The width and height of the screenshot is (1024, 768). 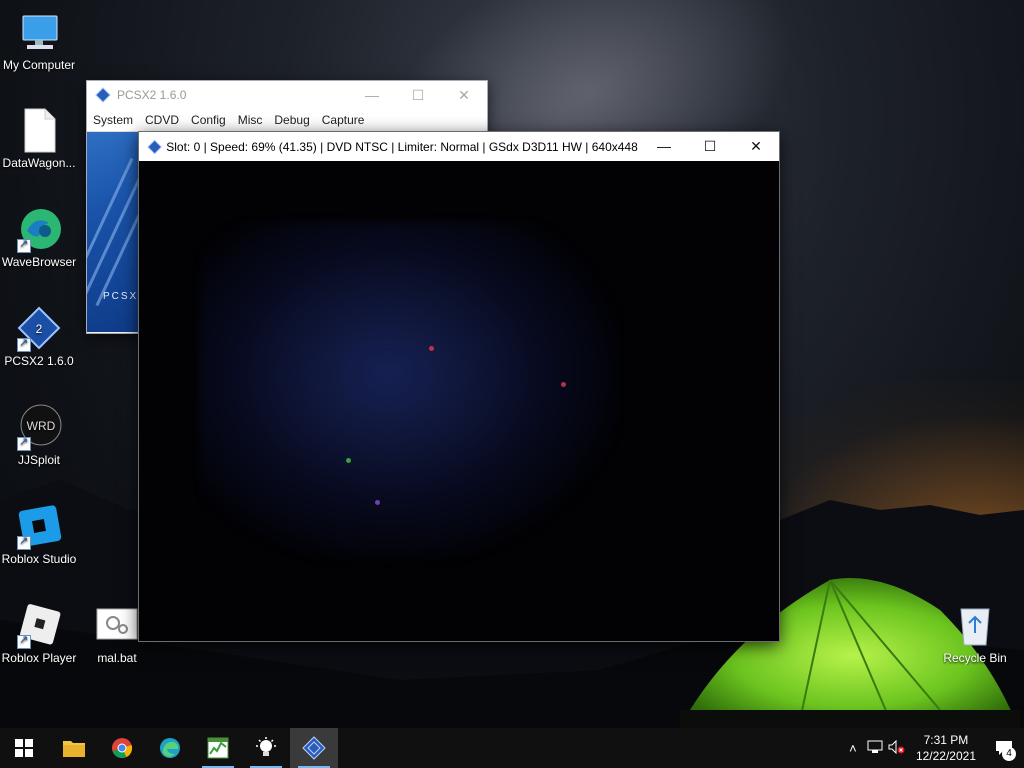 What do you see at coordinates (39, 625) in the screenshot?
I see `roblox-player-icon` at bounding box center [39, 625].